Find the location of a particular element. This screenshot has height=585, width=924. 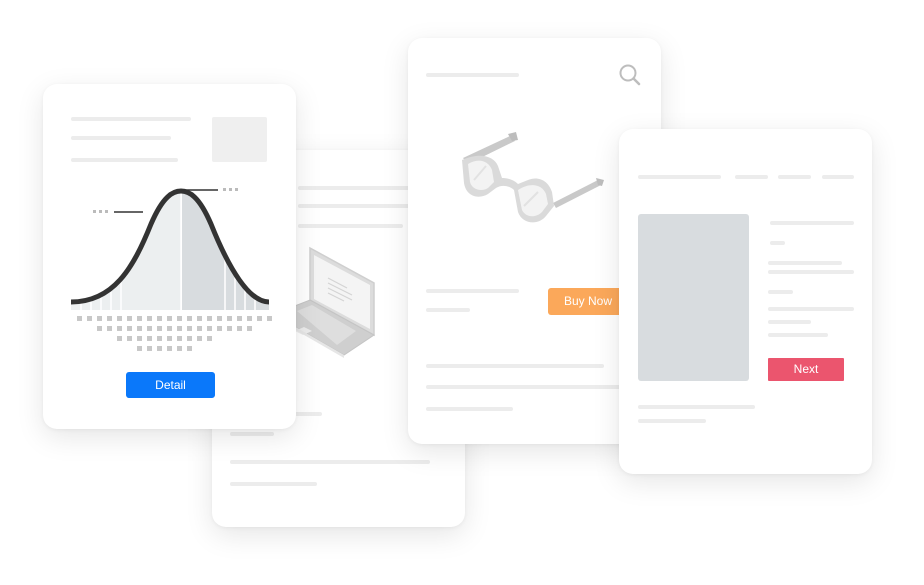

glasses-icon is located at coordinates (533, 177).